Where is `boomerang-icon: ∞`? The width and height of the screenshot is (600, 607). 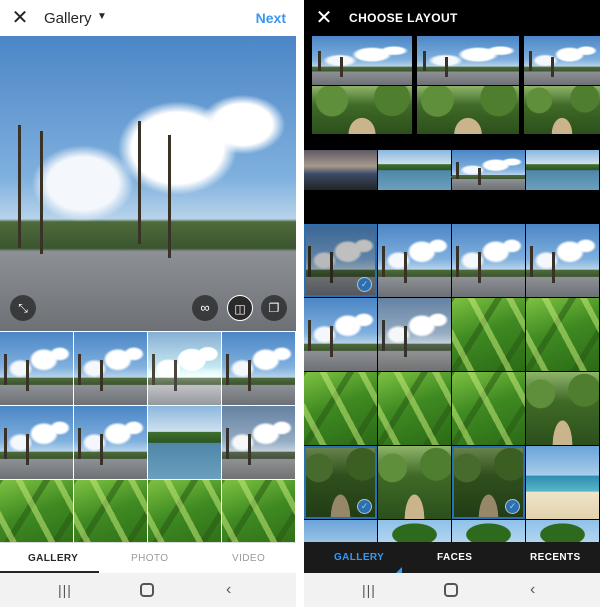 boomerang-icon: ∞ is located at coordinates (205, 308).